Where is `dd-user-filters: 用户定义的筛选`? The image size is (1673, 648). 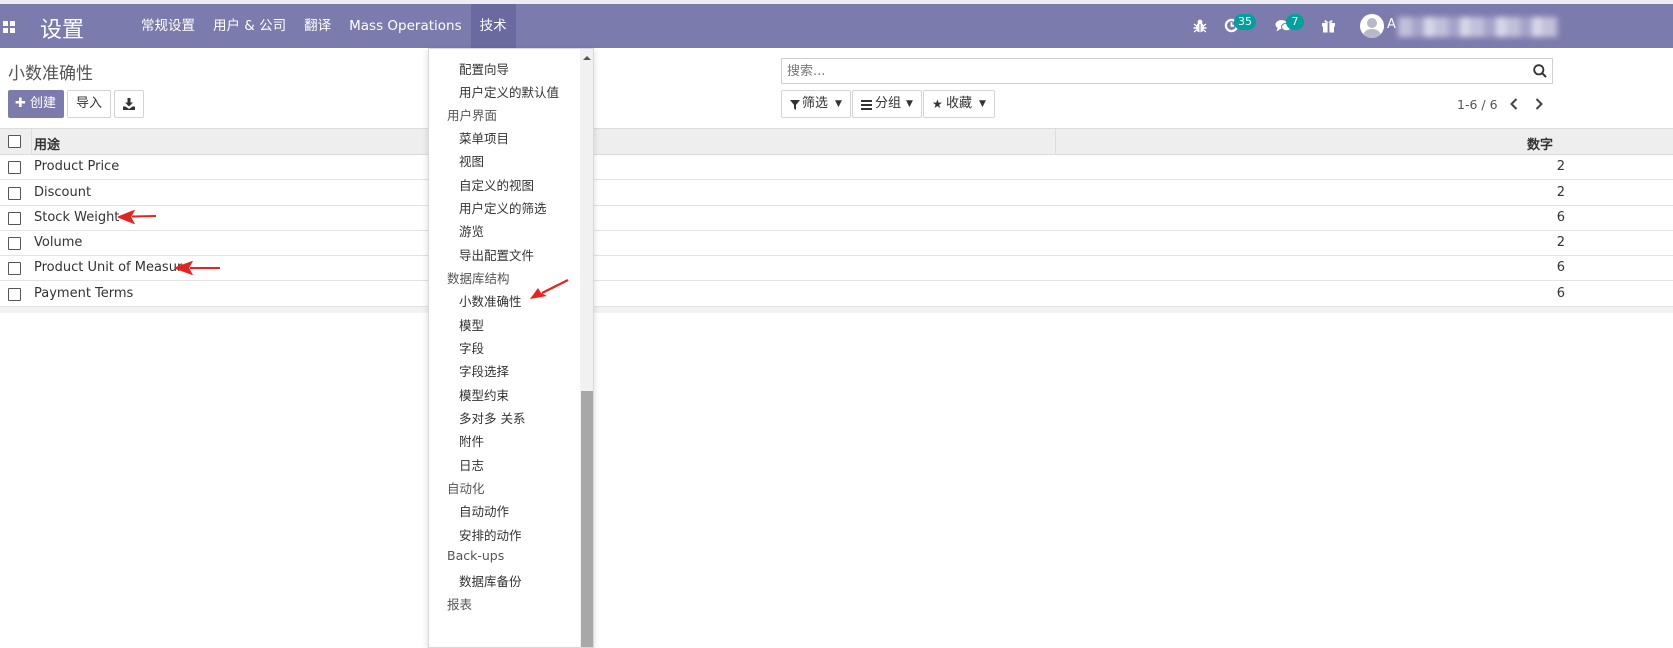
dd-user-filters: 用户定义的筛选 is located at coordinates (503, 207).